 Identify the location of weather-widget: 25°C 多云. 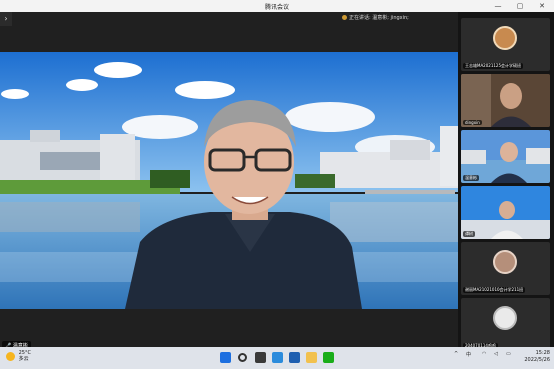
(18, 356).